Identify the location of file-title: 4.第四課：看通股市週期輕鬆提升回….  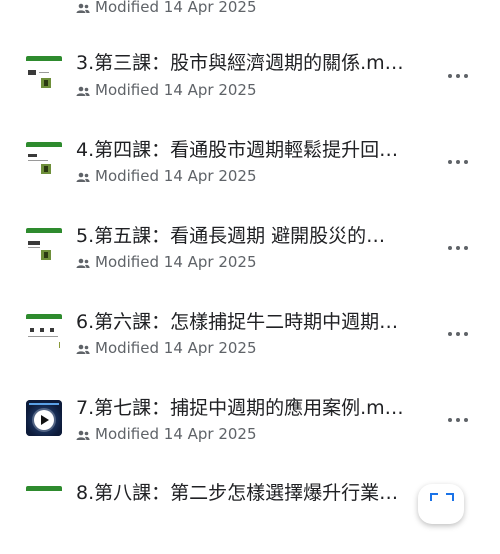
(237, 150).